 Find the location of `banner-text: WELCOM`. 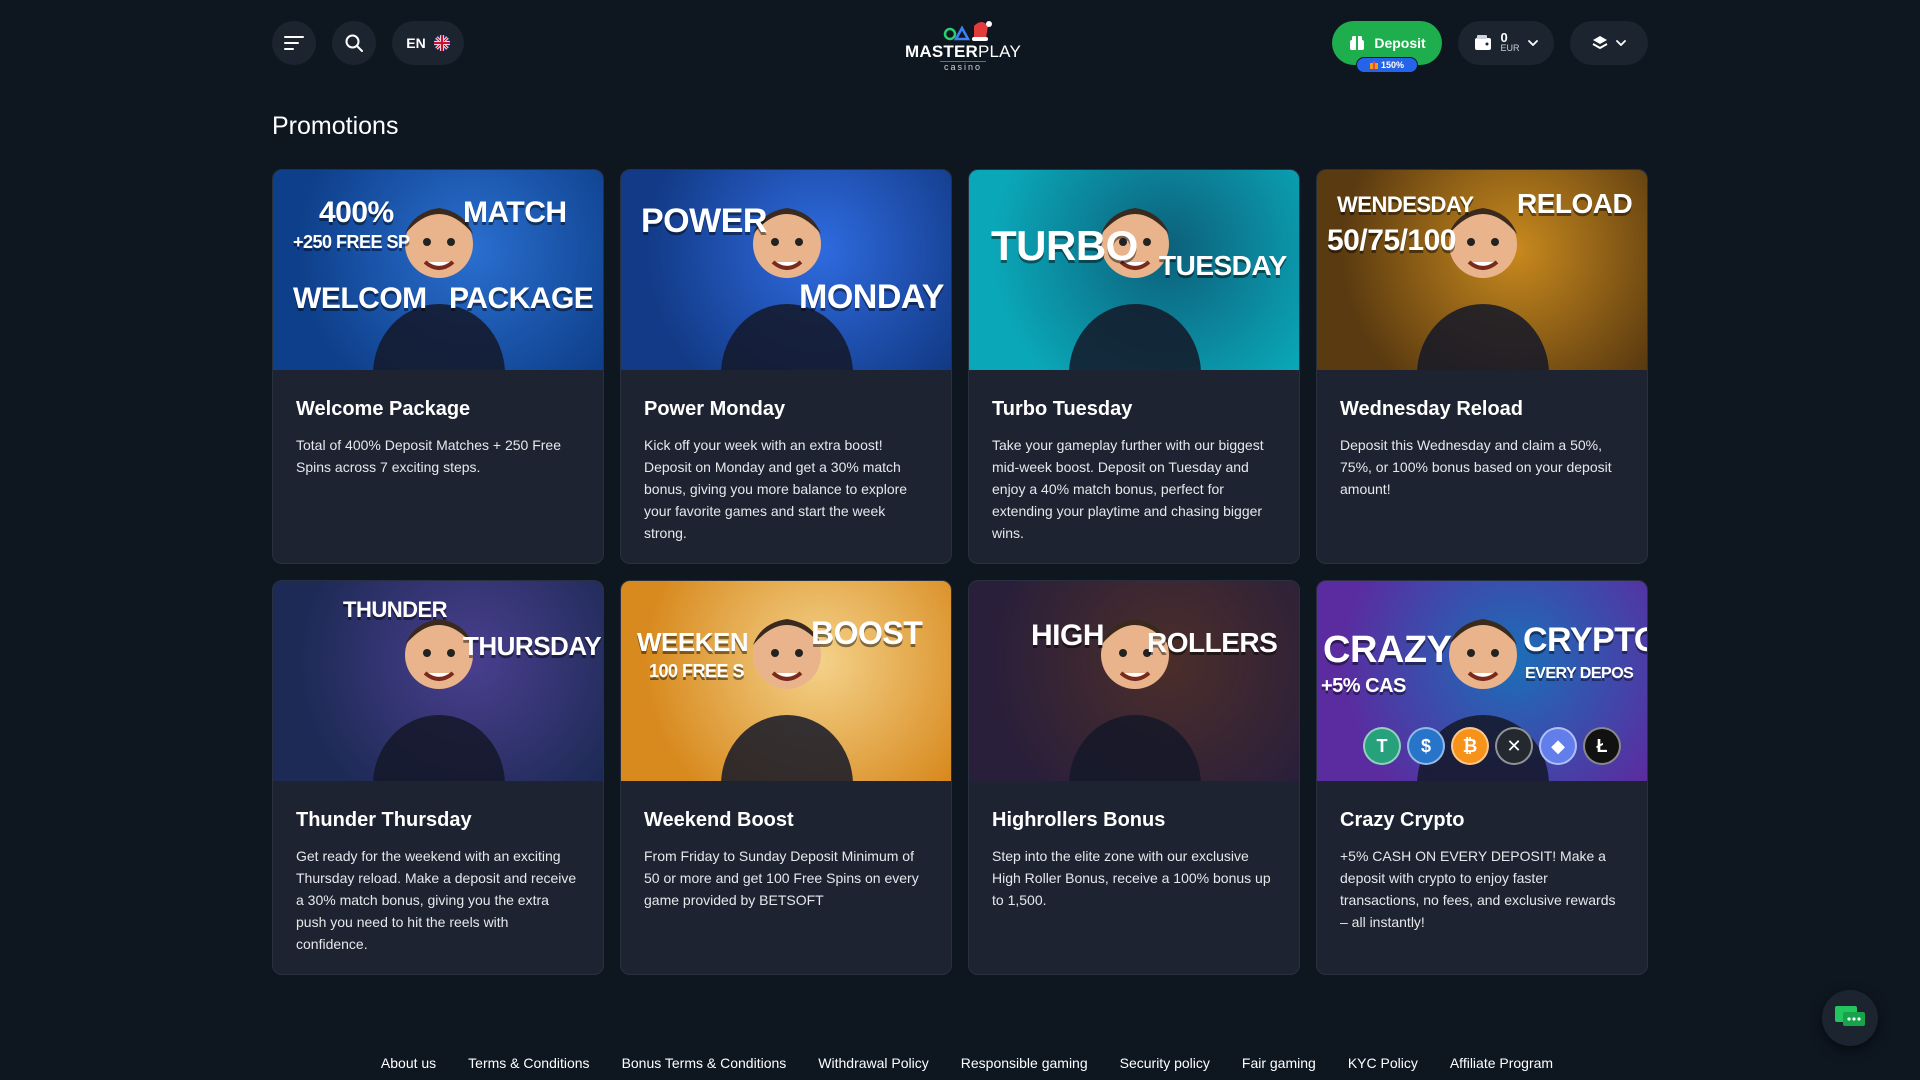

banner-text: WELCOM is located at coordinates (360, 298).